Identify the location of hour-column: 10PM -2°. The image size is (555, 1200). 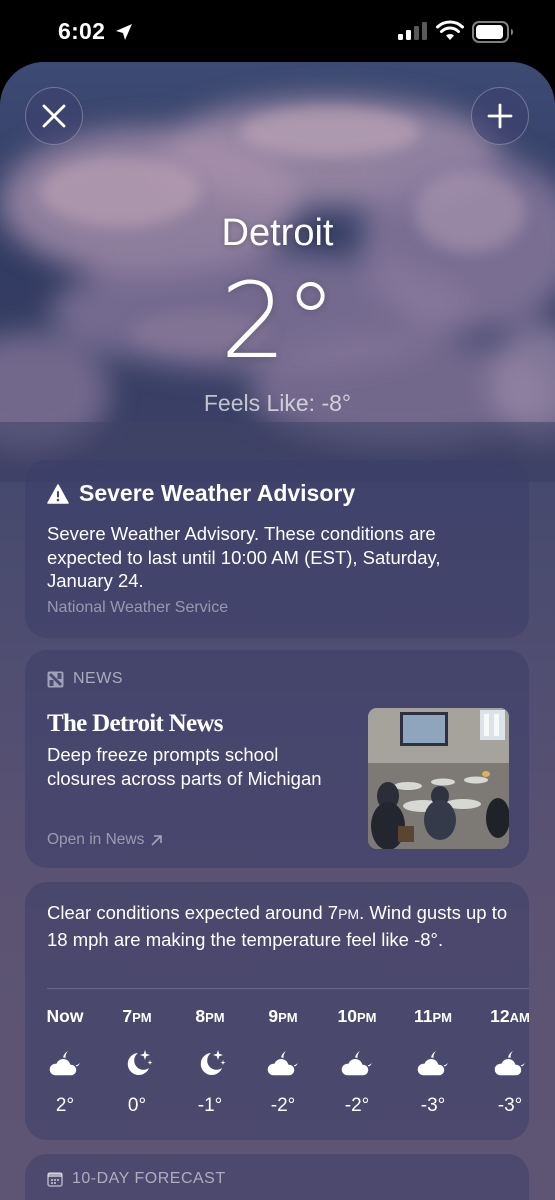
(357, 1061).